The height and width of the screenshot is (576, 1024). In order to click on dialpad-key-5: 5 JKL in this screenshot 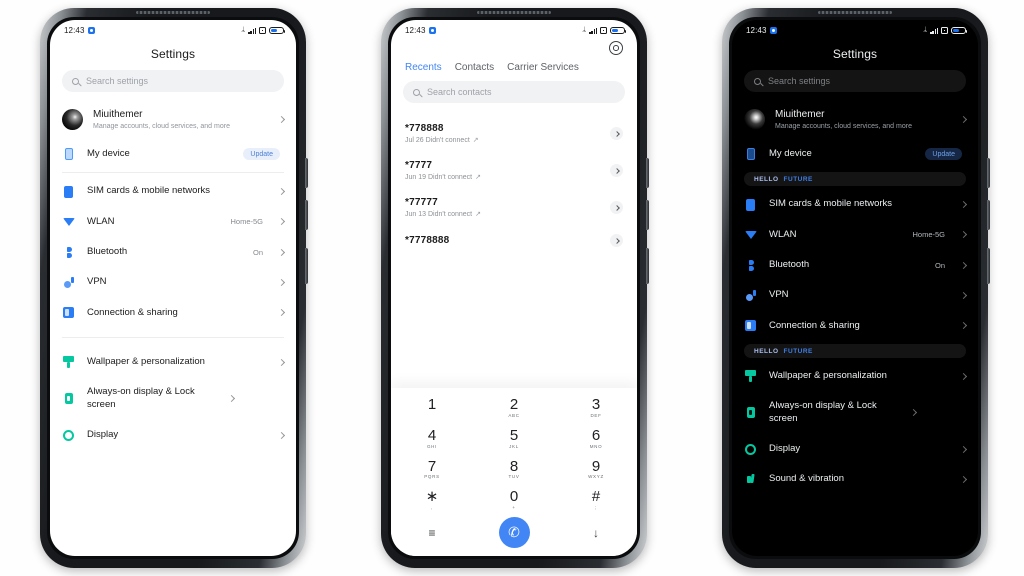, I will do `click(514, 437)`.